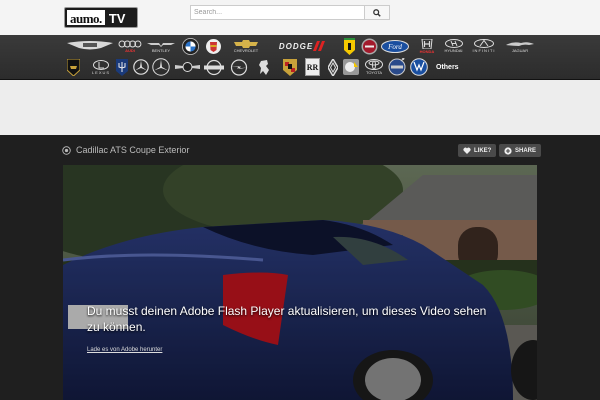 The height and width of the screenshot is (400, 600). What do you see at coordinates (453, 50) in the screenshot?
I see `hyundai-wordmark: HYUNDAI` at bounding box center [453, 50].